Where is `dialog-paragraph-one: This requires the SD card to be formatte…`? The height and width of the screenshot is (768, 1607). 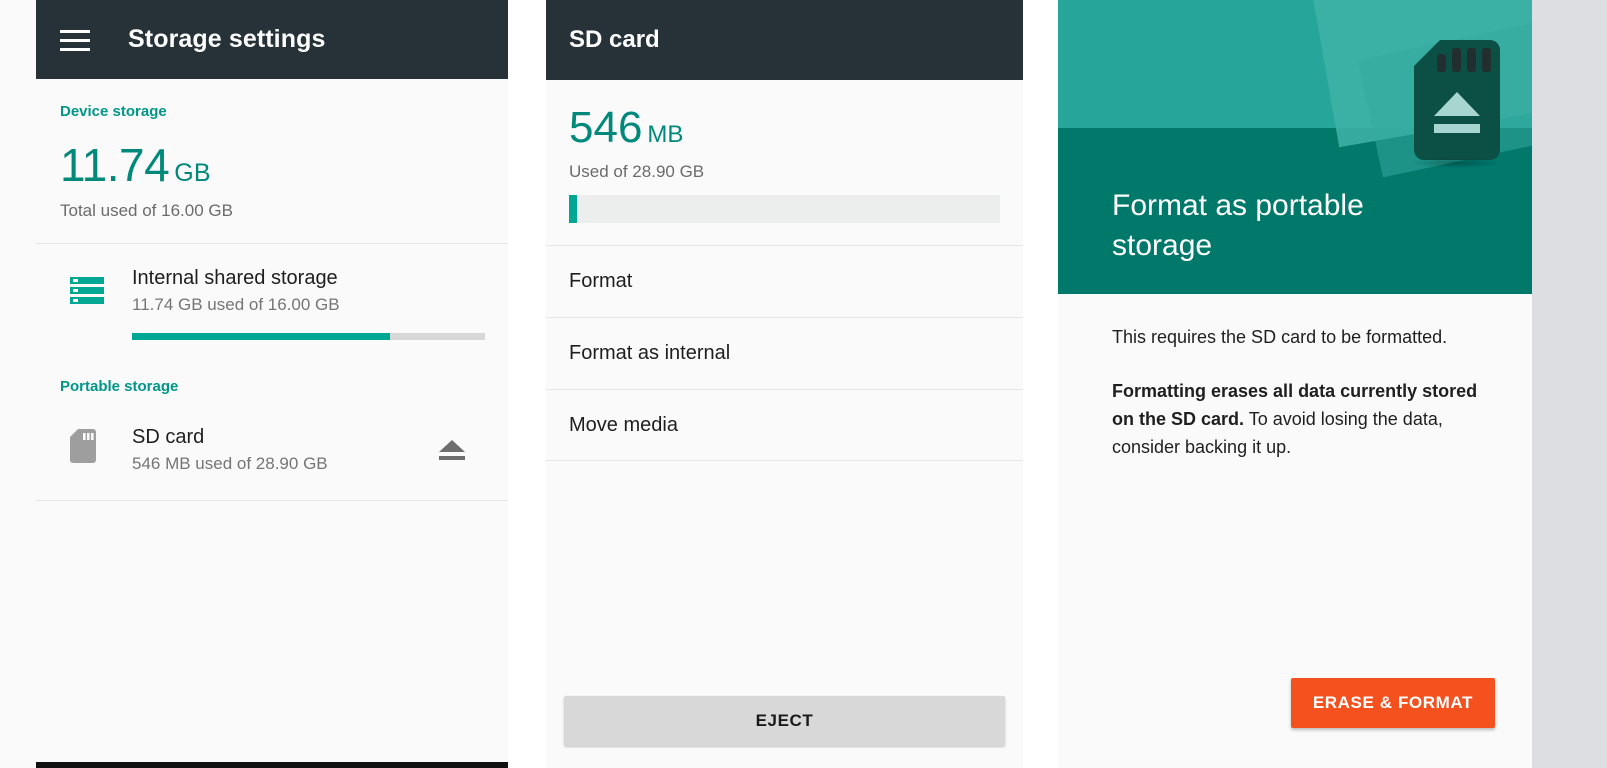 dialog-paragraph-one: This requires the SD card to be formatte… is located at coordinates (1280, 337).